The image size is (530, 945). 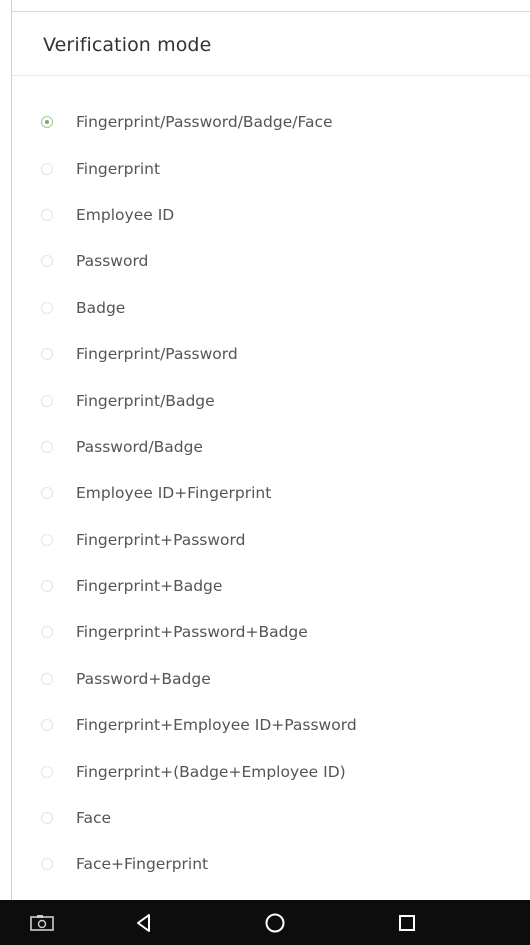 I want to click on verification-option: Password+Badge, so click(x=271, y=680).